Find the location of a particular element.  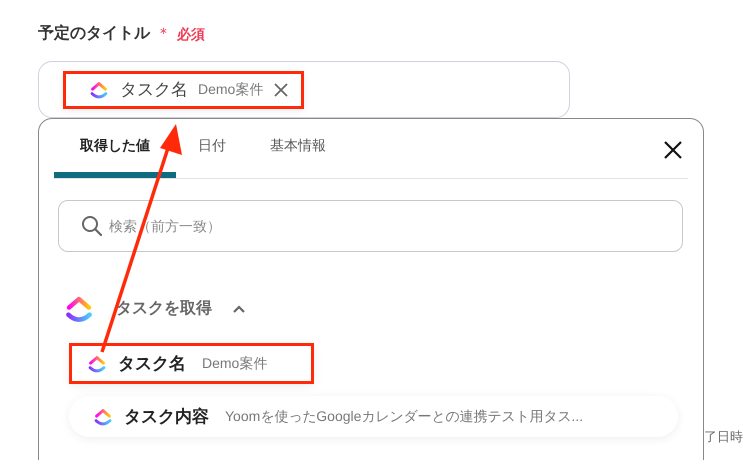

search-icon is located at coordinates (92, 226).